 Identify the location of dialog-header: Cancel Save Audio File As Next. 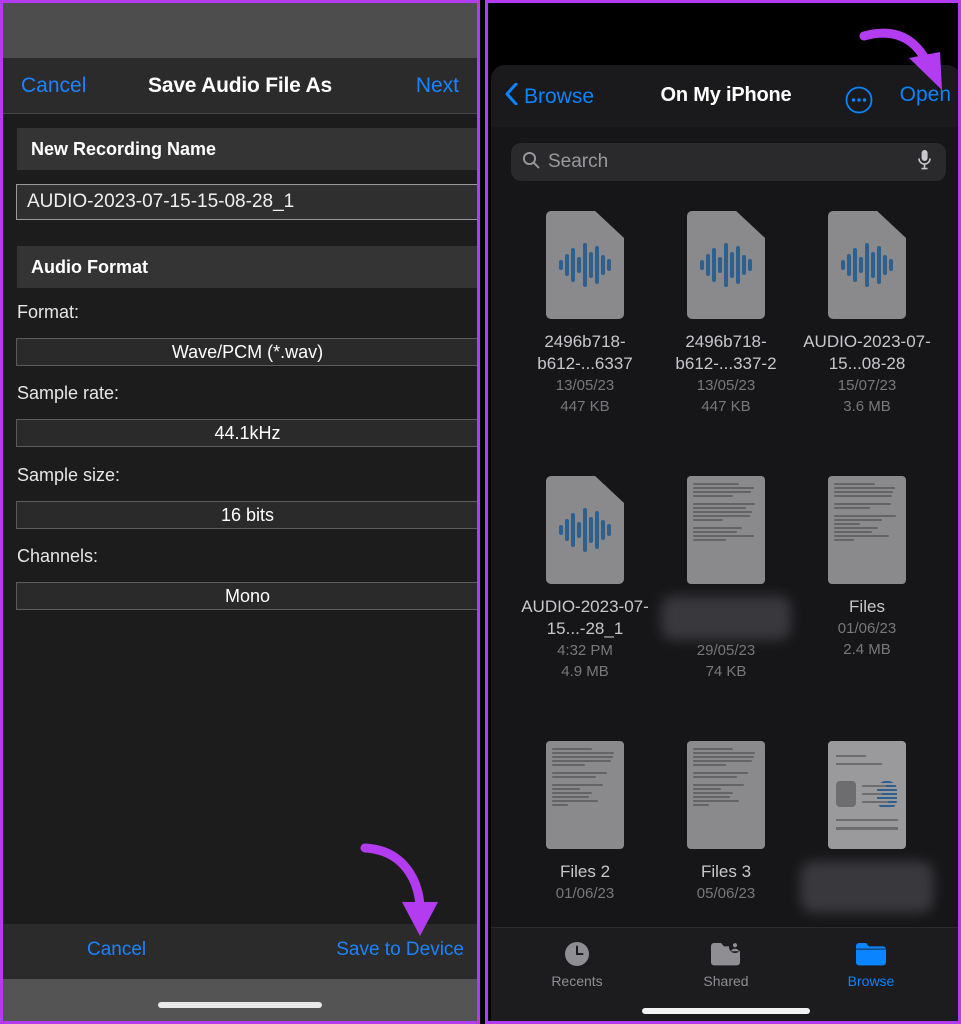
(240, 86).